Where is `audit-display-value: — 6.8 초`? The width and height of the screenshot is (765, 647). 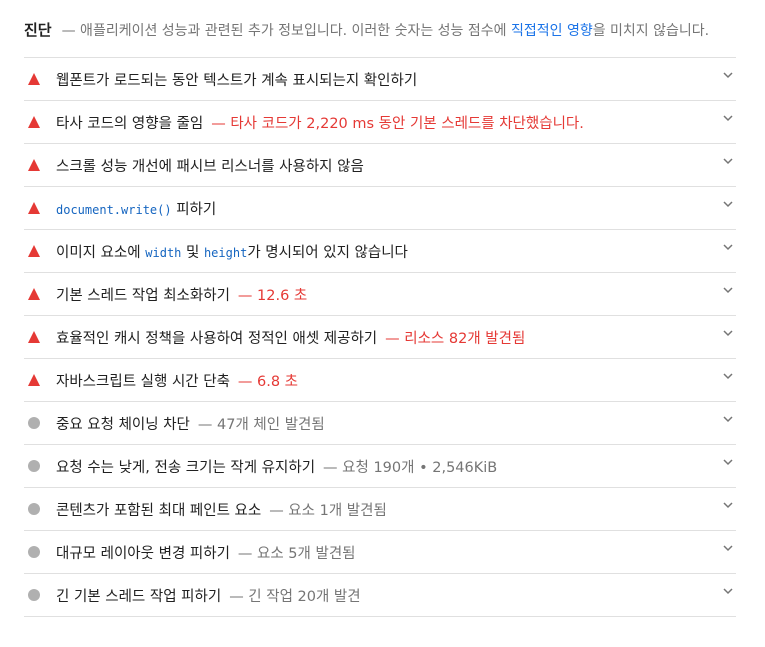
audit-display-value: — 6.8 초 is located at coordinates (268, 381).